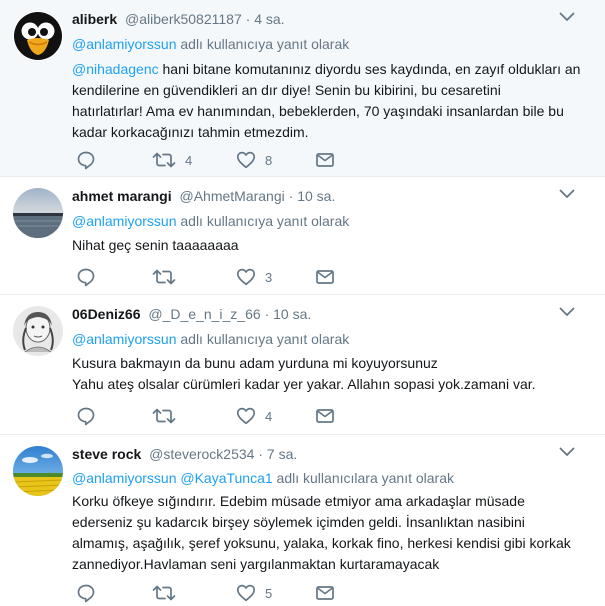 This screenshot has width=605, height=606. What do you see at coordinates (269, 19) in the screenshot?
I see `timestamp: 4 sa.` at bounding box center [269, 19].